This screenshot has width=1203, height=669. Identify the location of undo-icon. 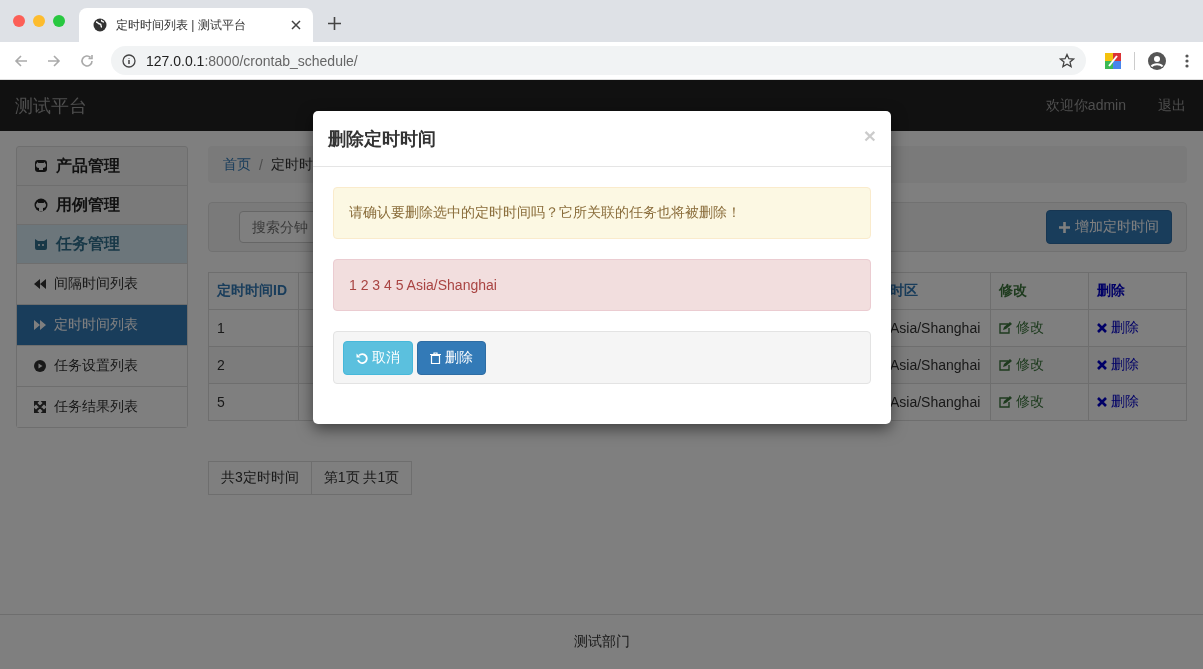
(362, 357).